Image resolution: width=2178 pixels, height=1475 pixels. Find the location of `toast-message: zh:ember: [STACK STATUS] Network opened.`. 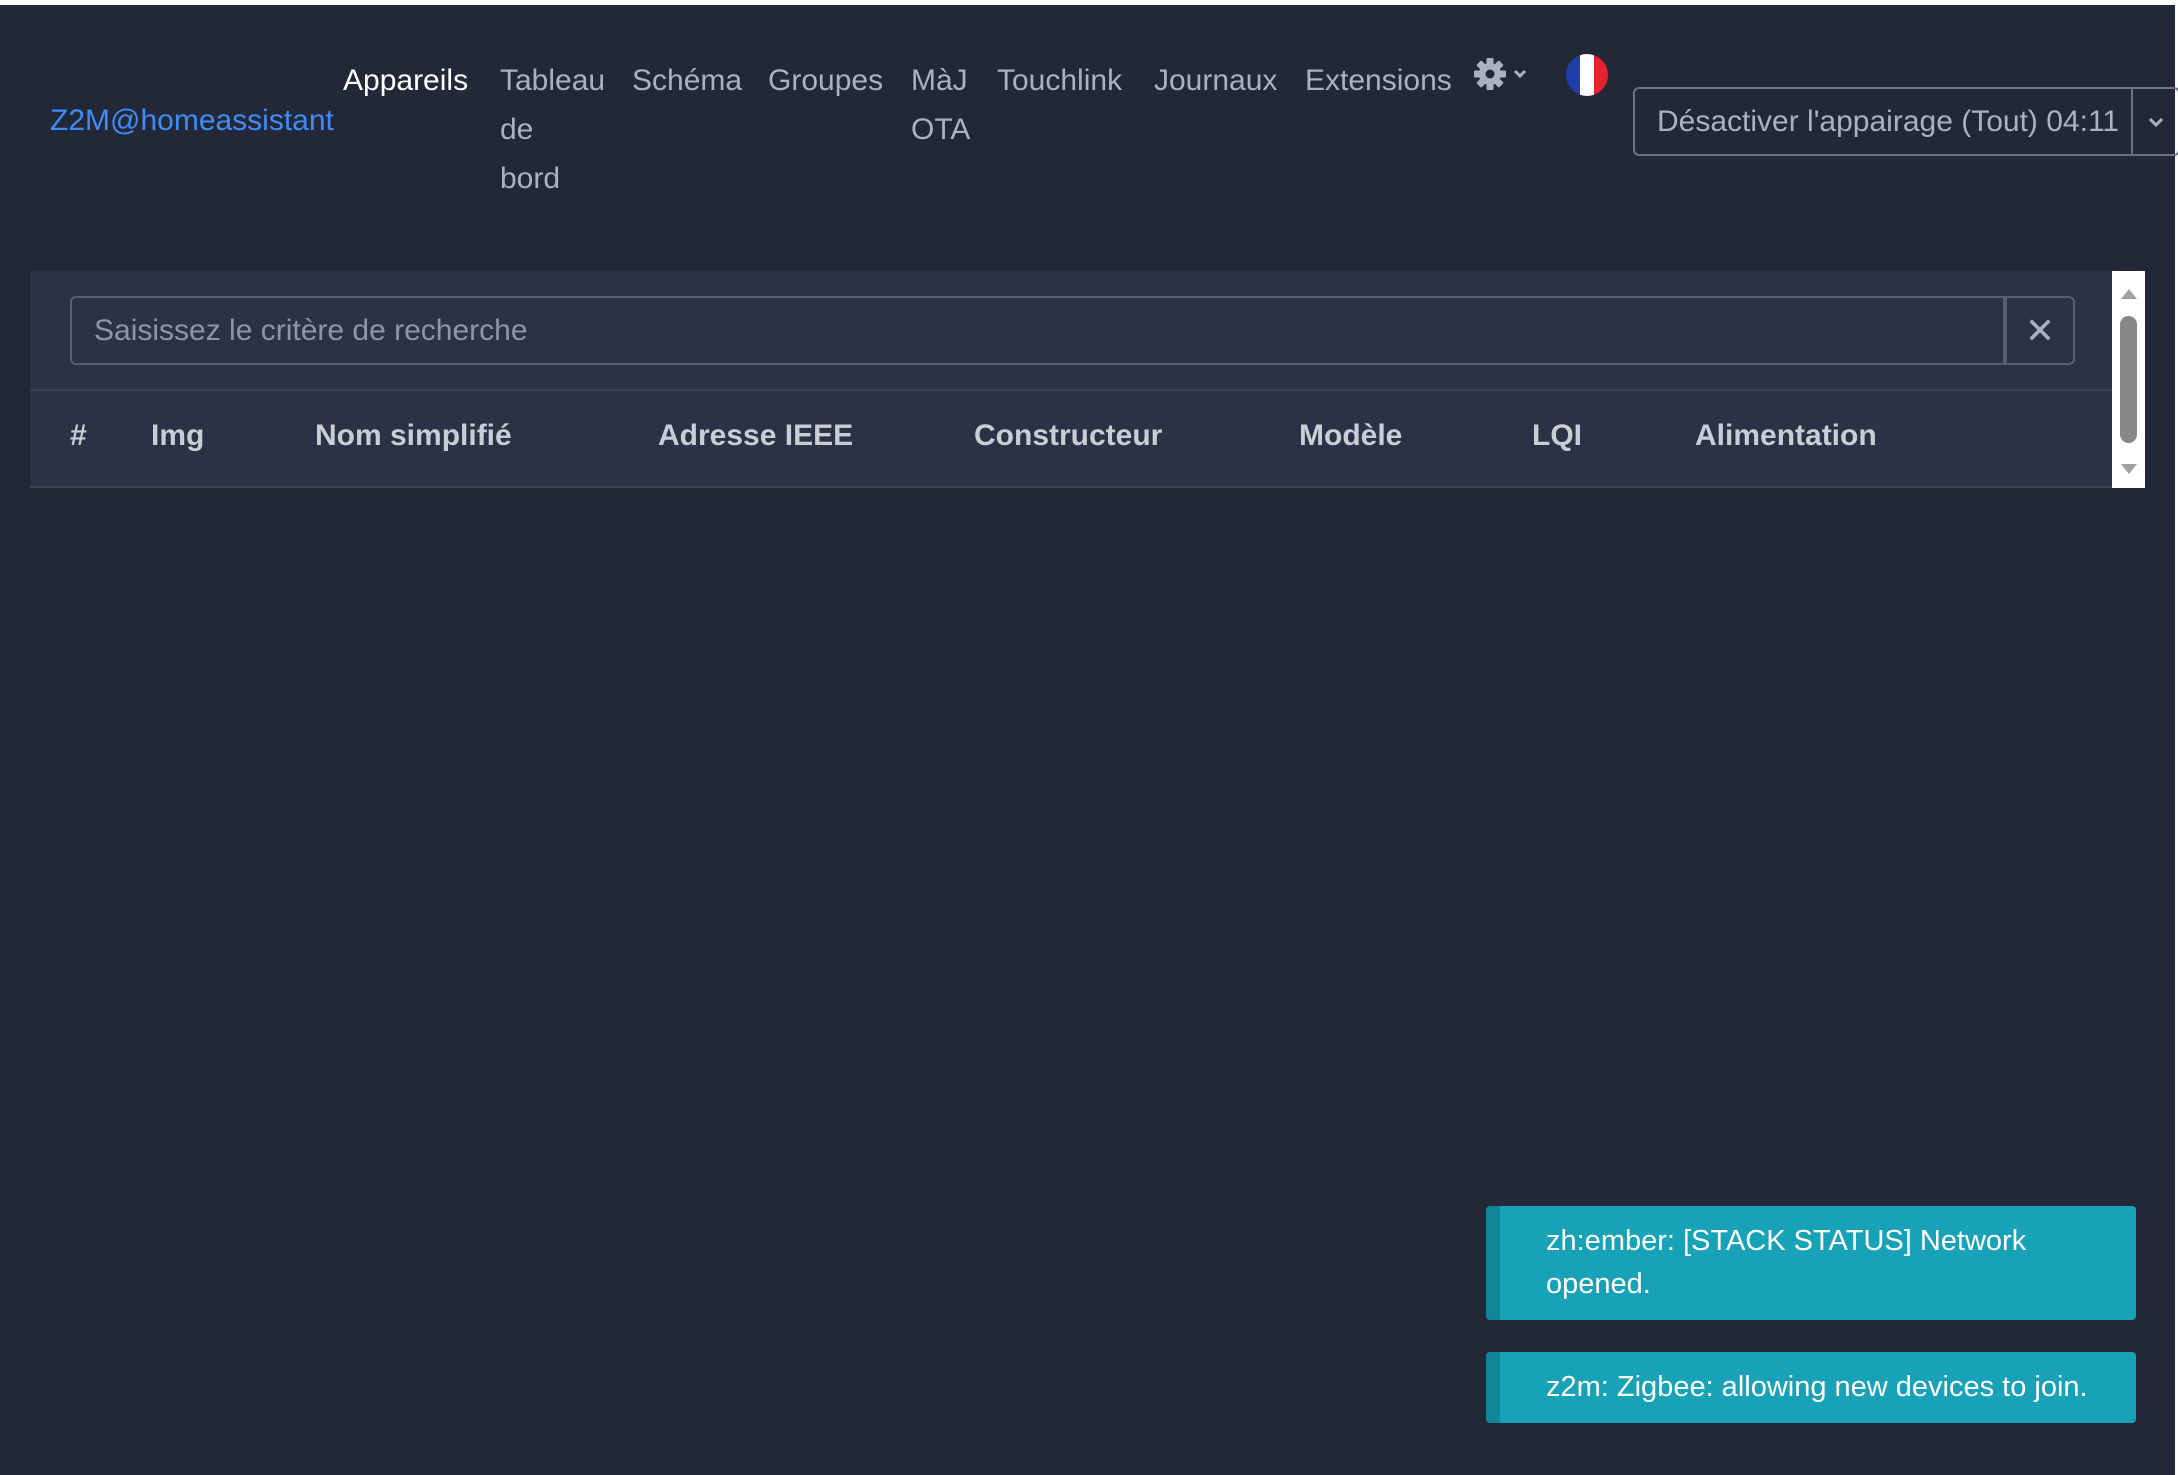

toast-message: zh:ember: [STACK STATUS] Network opened. is located at coordinates (1786, 1262).